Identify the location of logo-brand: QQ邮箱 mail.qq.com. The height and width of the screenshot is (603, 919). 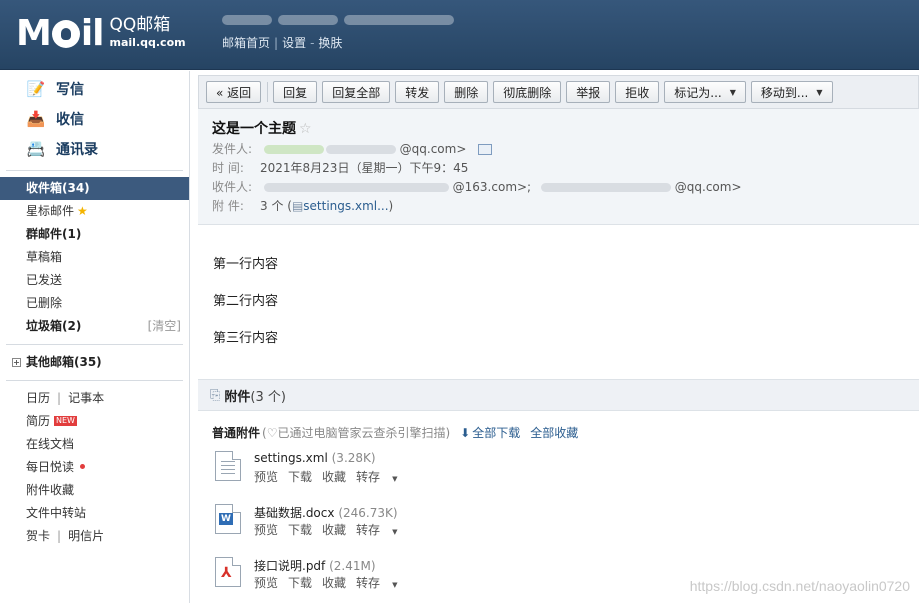
(148, 34).